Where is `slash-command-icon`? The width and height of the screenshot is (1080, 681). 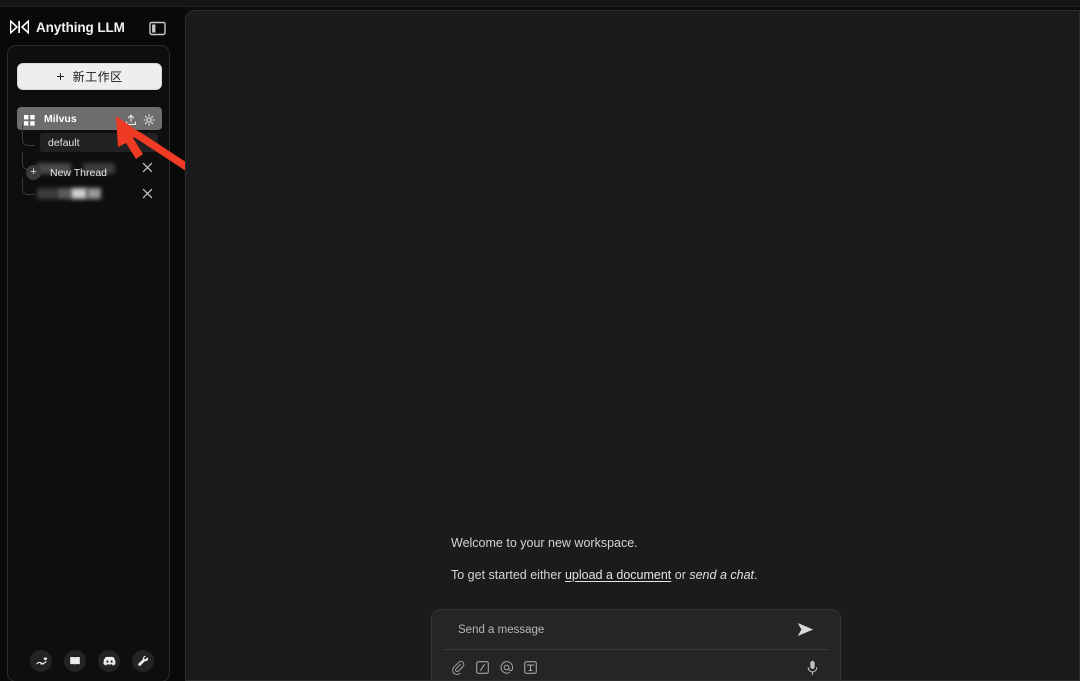 slash-command-icon is located at coordinates (482, 668).